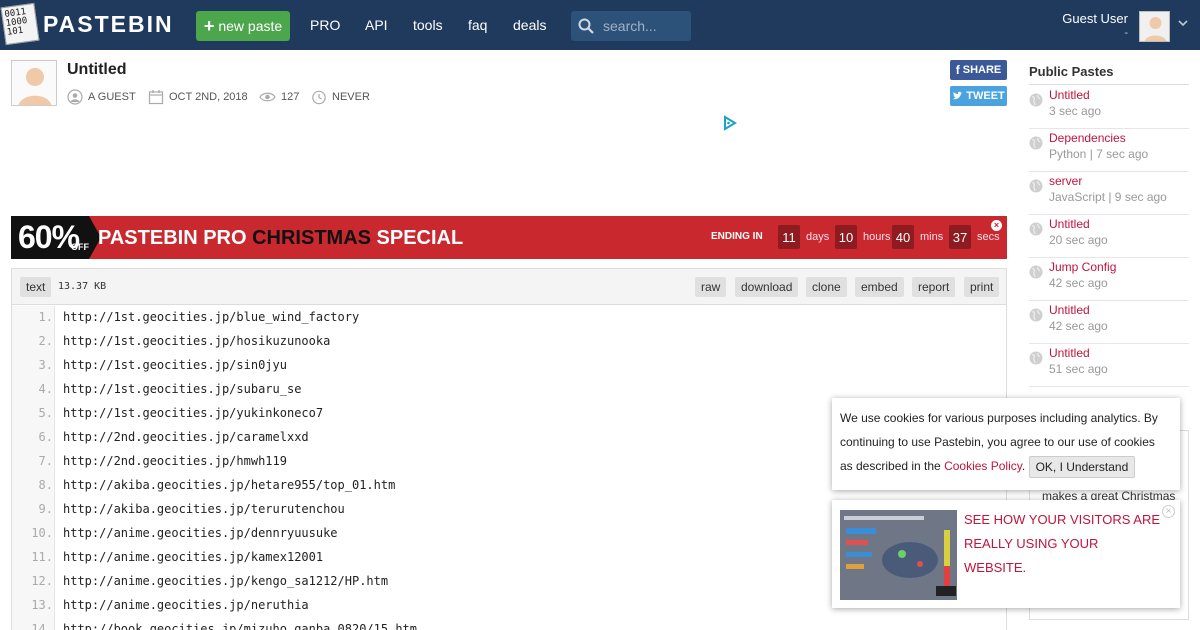  I want to click on share-label: SHARE, so click(982, 70).